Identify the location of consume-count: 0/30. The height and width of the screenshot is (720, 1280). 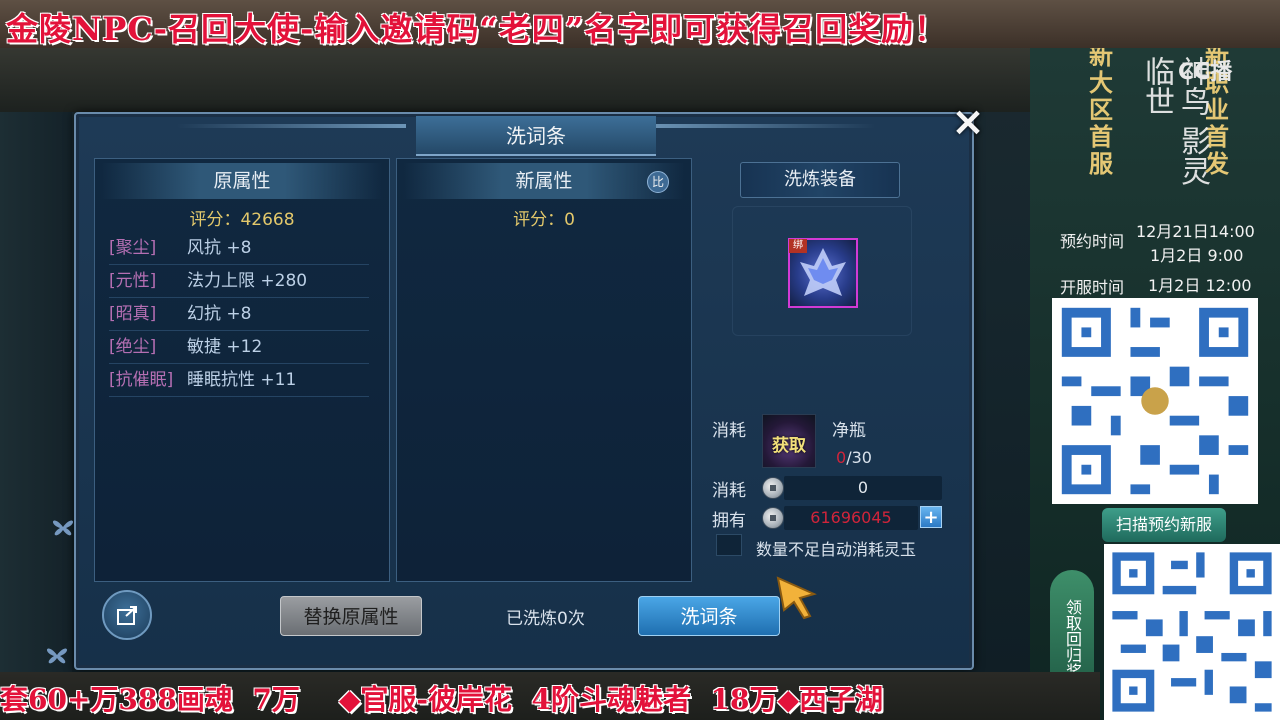
(854, 457).